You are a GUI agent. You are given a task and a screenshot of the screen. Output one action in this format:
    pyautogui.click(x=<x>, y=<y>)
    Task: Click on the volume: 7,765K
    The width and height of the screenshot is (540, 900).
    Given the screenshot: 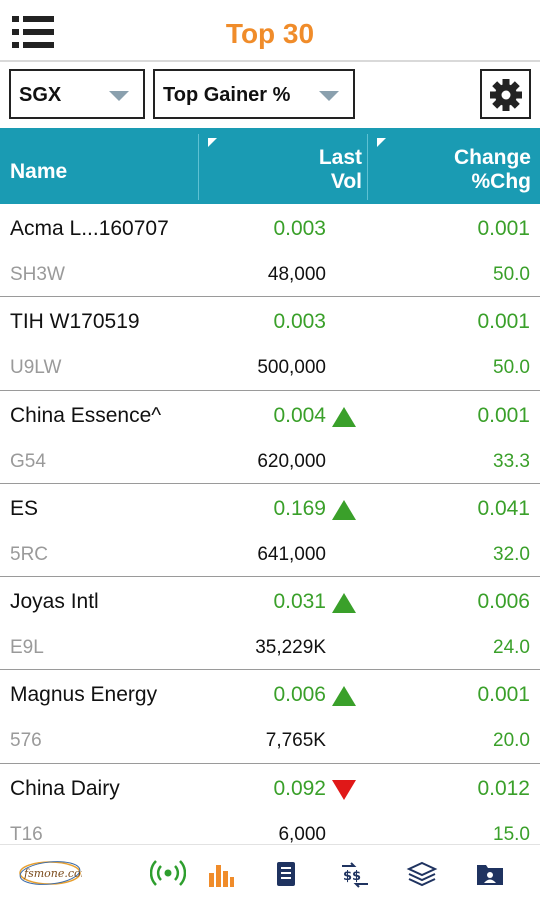 What is the action you would take?
    pyautogui.click(x=295, y=741)
    